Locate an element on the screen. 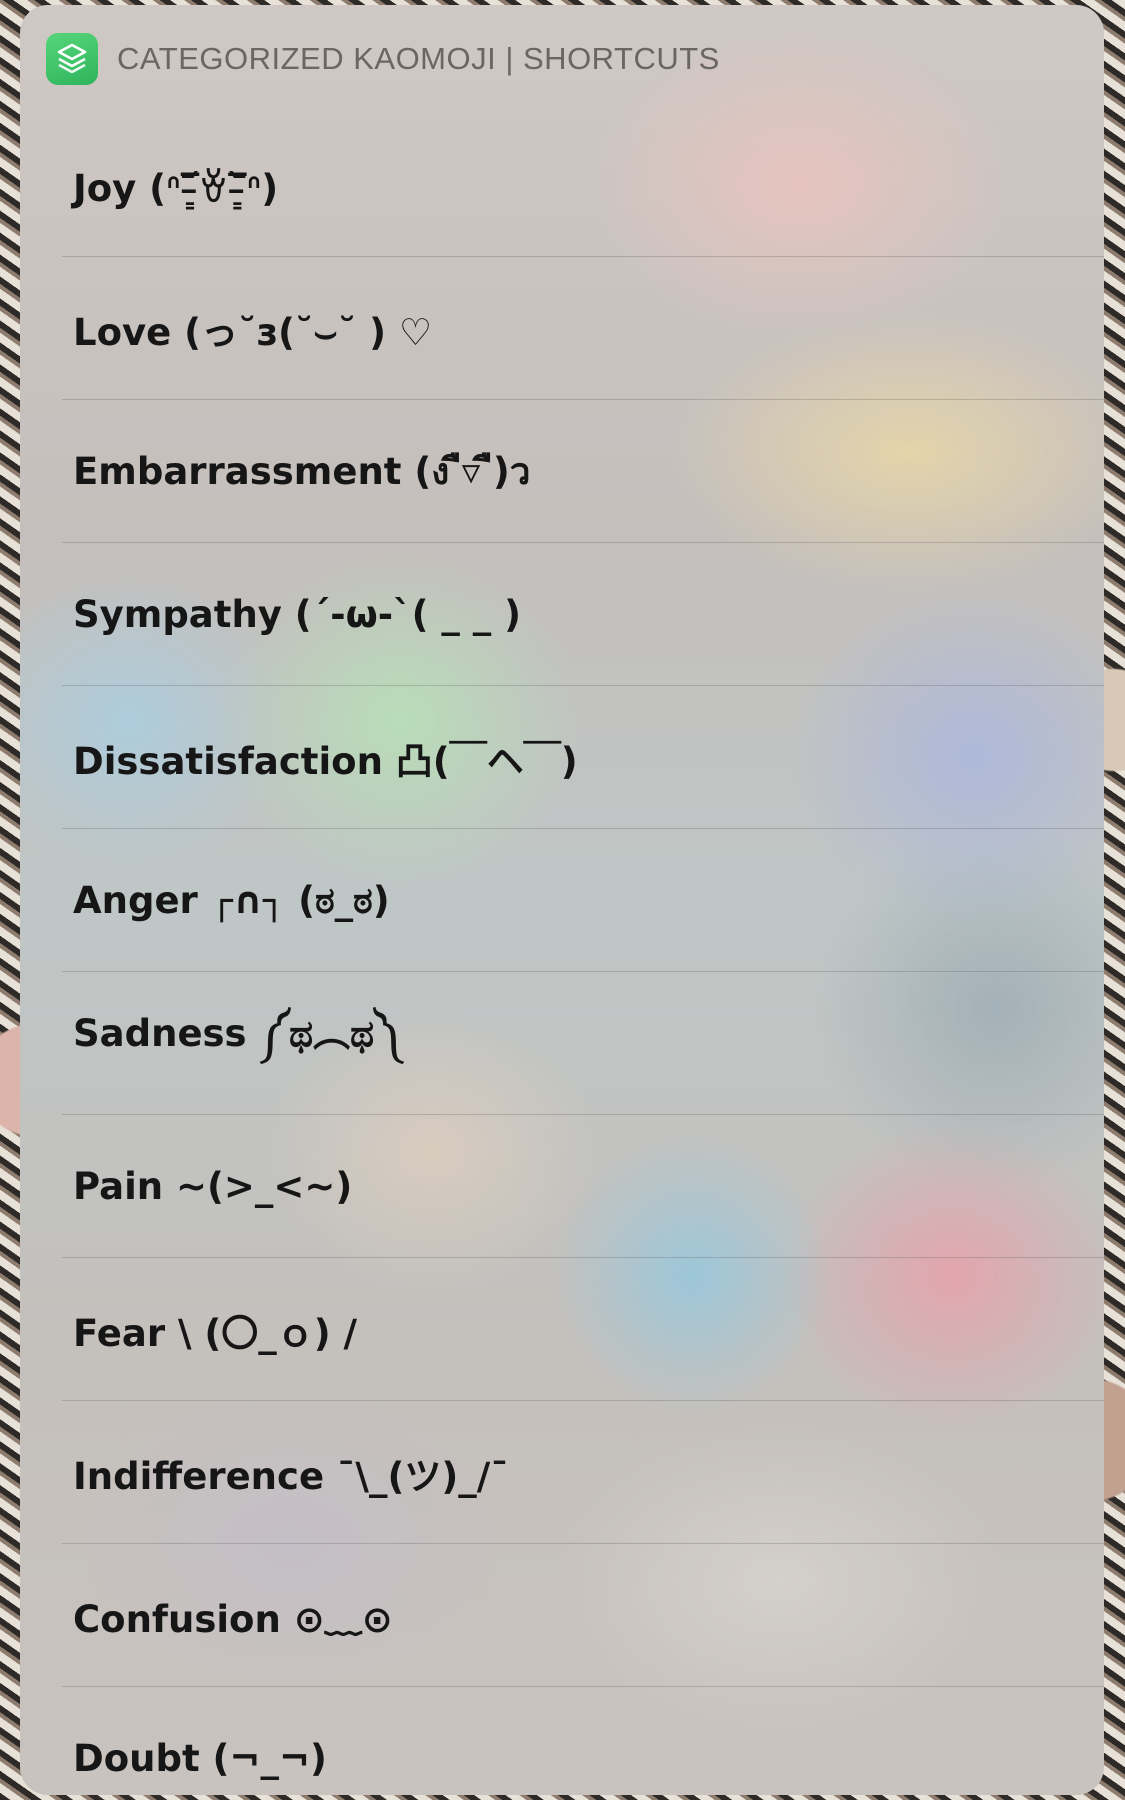  list-item-anger: Anger ┌∩┐ (ಠ_ಠ) is located at coordinates (562, 900).